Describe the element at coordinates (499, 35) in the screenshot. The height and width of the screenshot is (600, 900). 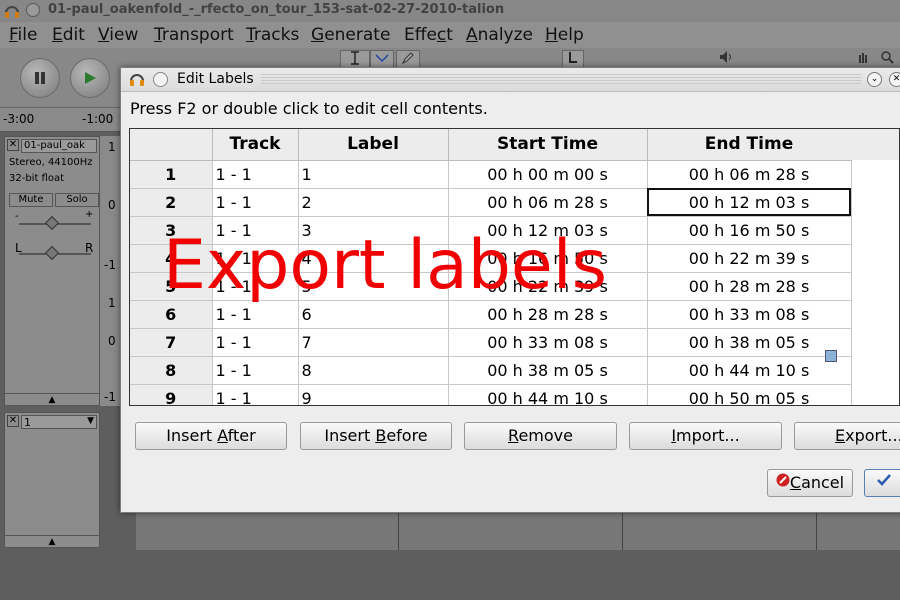
I see `menu-analyze: Analyze` at that location.